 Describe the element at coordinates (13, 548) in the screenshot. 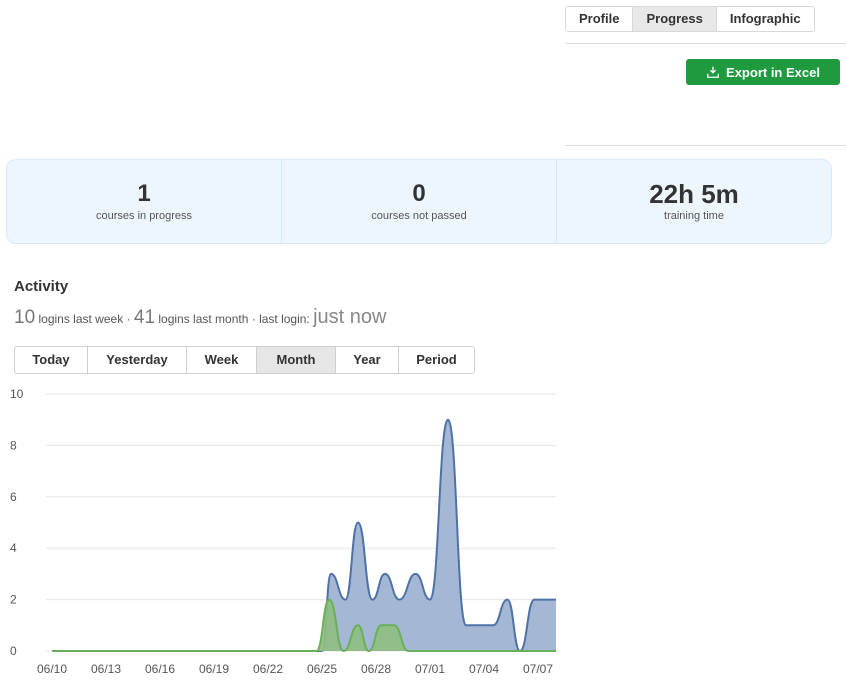

I see `y-tick-label: 4` at that location.